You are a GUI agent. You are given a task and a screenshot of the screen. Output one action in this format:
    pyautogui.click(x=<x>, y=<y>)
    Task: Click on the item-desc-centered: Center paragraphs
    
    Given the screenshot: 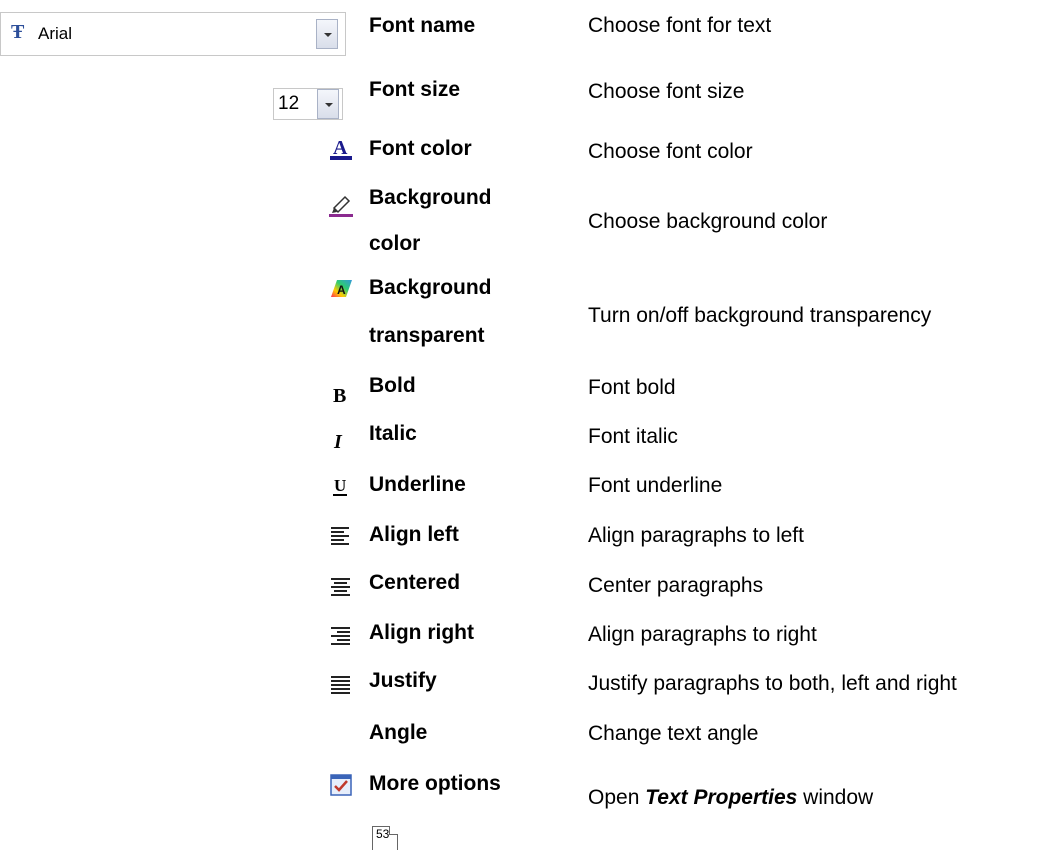 What is the action you would take?
    pyautogui.click(x=676, y=585)
    